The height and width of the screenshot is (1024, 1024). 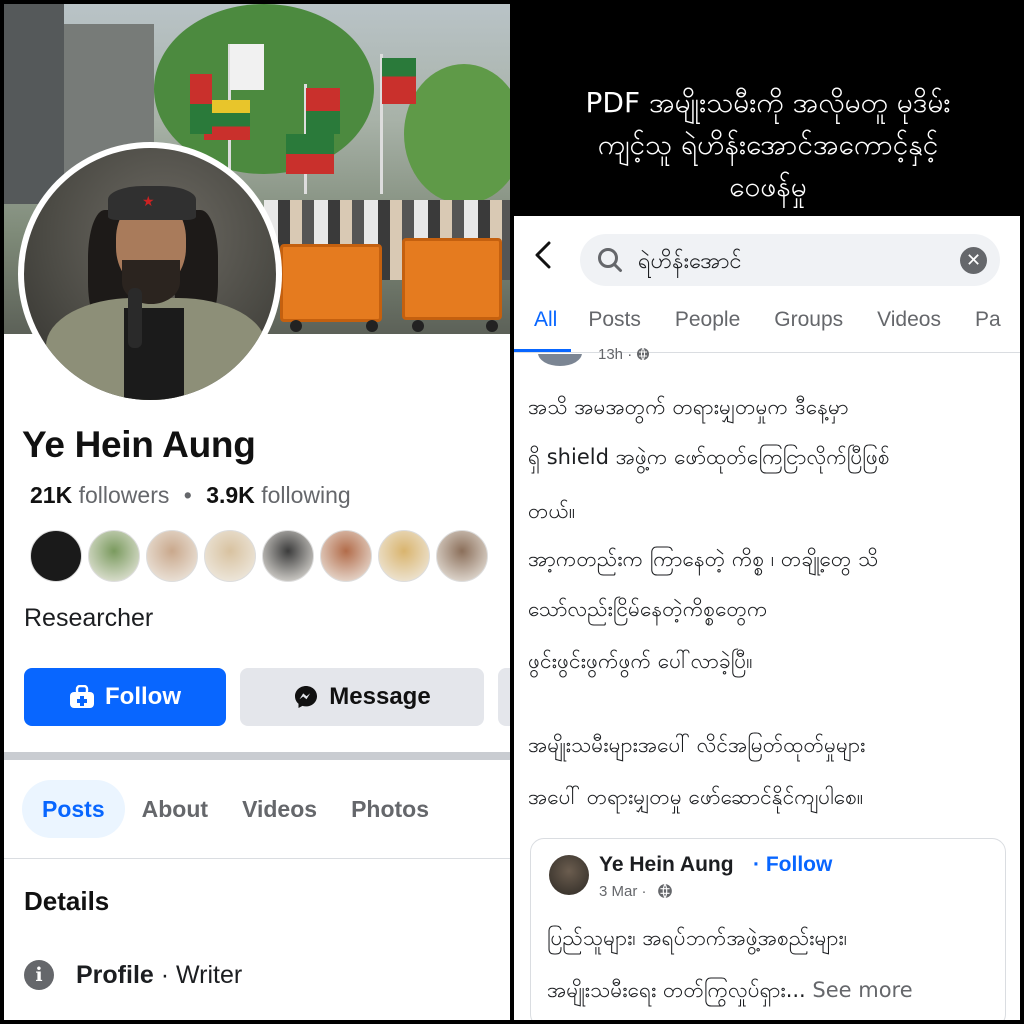 What do you see at coordinates (988, 330) in the screenshot?
I see `tab-pages: Pa` at bounding box center [988, 330].